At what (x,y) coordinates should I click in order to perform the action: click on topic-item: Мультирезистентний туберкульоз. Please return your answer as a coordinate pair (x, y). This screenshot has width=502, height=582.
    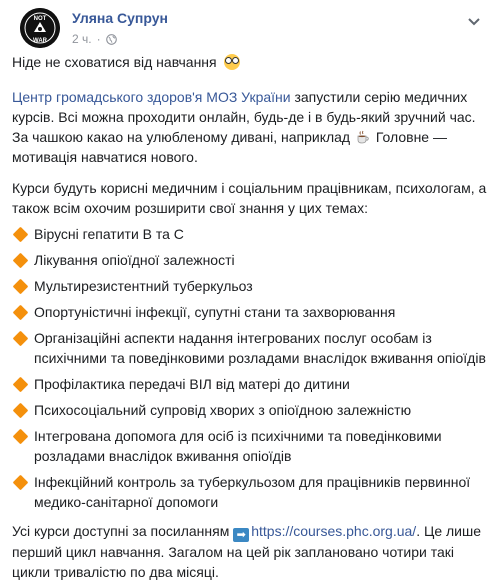
    Looking at the image, I should click on (251, 286).